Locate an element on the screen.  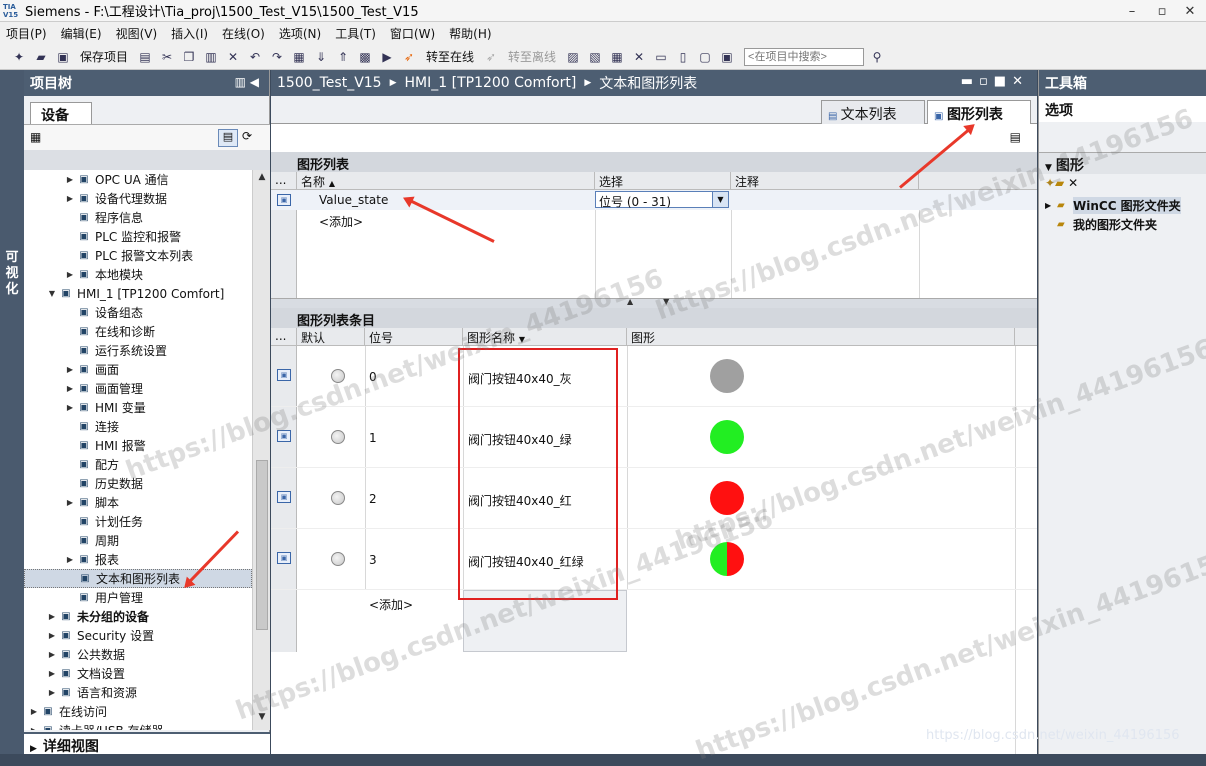
tree-item: ▶ ▣ 设备代理数据 is located at coordinates (138, 198).